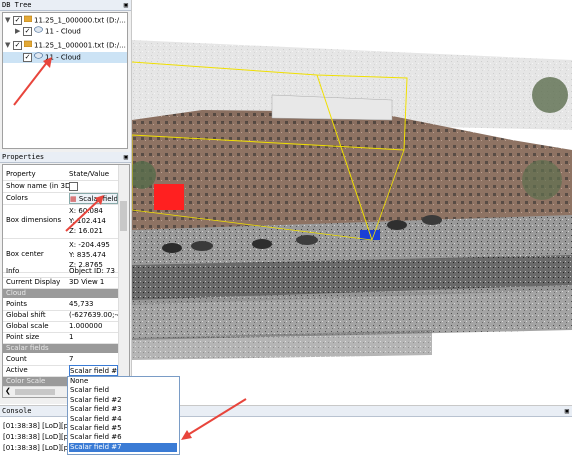 The width and height of the screenshot is (572, 455). What do you see at coordinates (32, 81) in the screenshot?
I see `annotation-arrow-tree` at bounding box center [32, 81].